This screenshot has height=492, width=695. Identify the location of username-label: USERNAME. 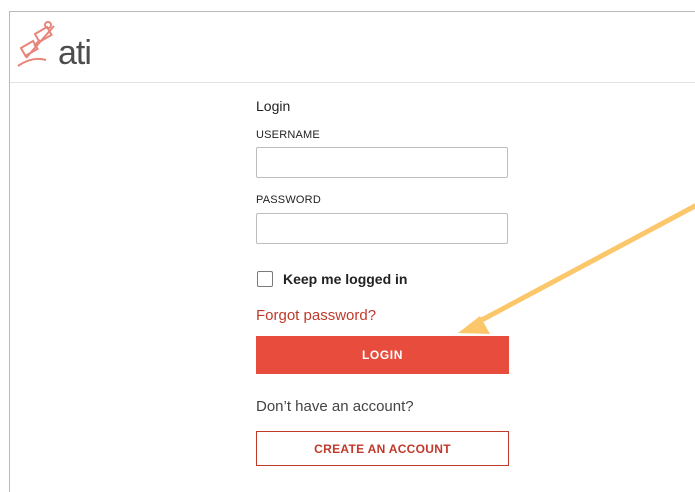
(288, 135).